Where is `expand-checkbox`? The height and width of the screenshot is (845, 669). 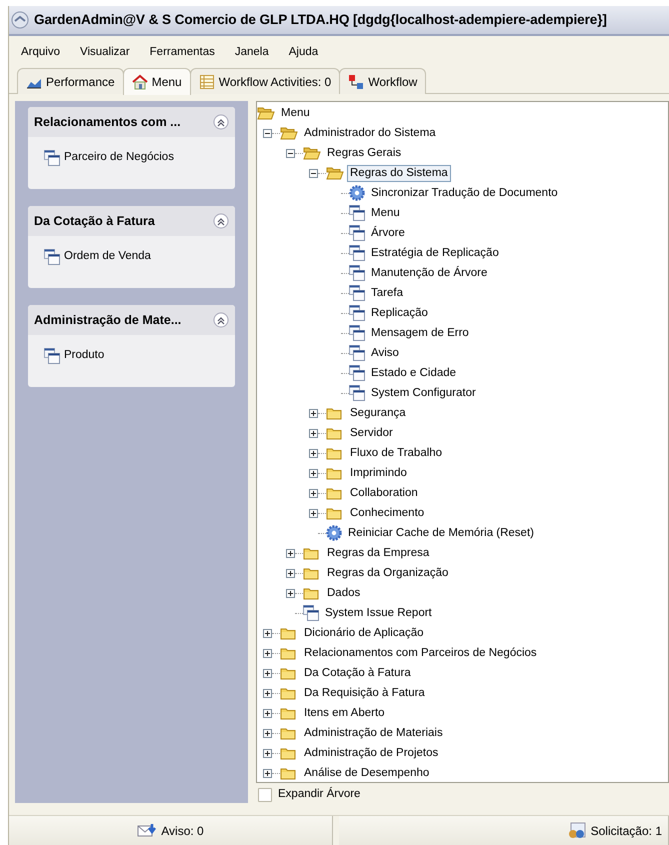
expand-checkbox is located at coordinates (265, 795).